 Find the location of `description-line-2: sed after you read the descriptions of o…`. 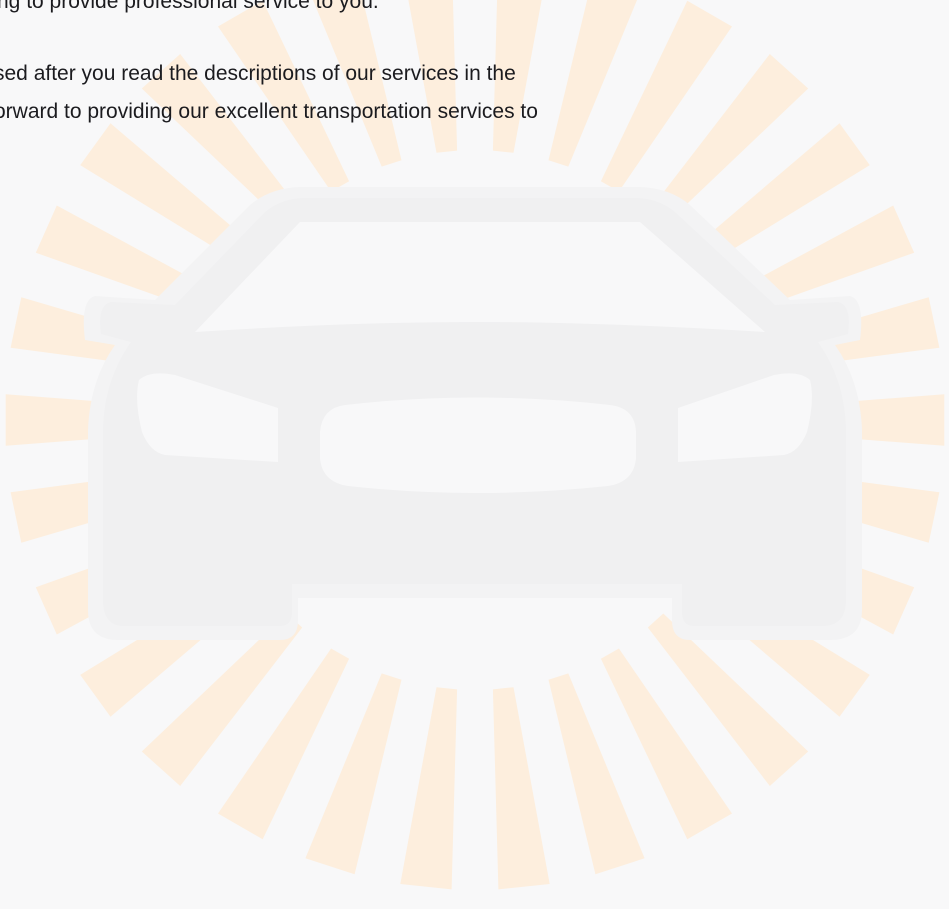

description-line-2: sed after you read the descriptions of o… is located at coordinates (258, 73).